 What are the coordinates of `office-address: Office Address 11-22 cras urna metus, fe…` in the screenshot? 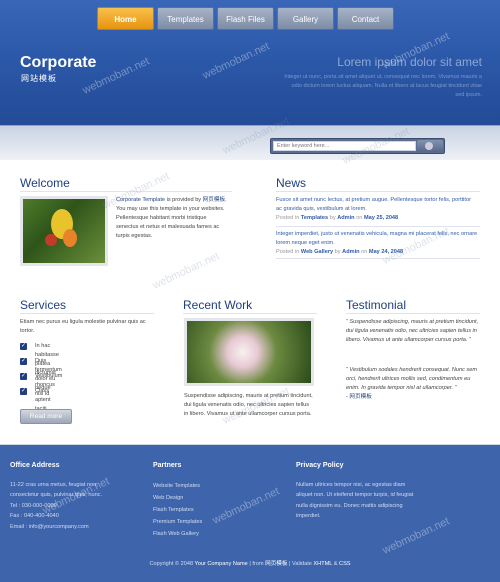 It's located at (72, 496).